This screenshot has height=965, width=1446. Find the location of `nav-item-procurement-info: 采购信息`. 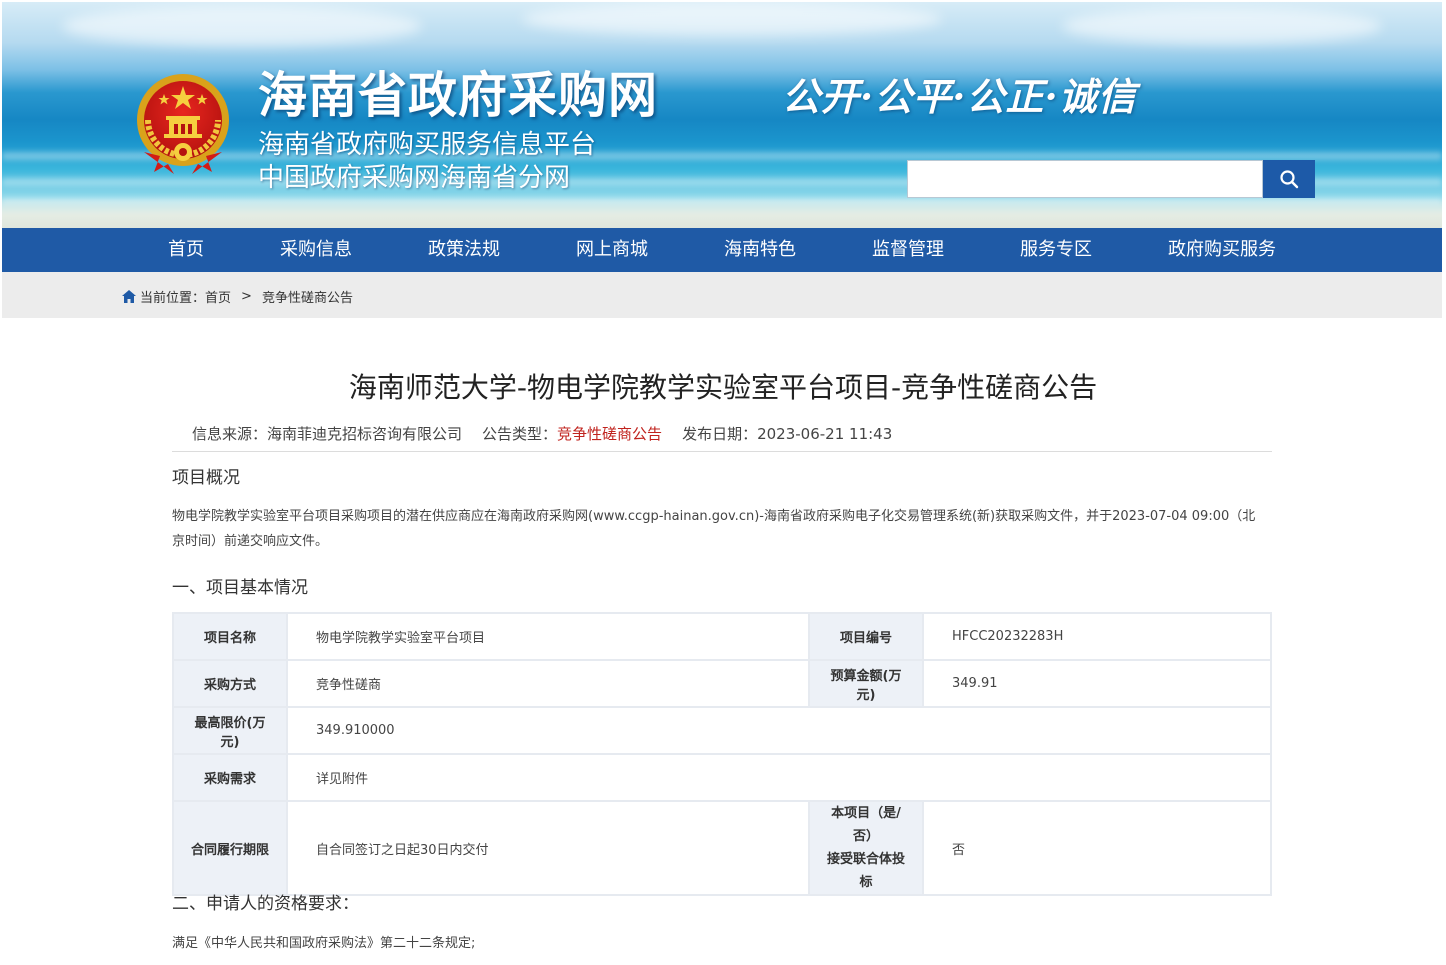

nav-item-procurement-info: 采购信息 is located at coordinates (316, 250).